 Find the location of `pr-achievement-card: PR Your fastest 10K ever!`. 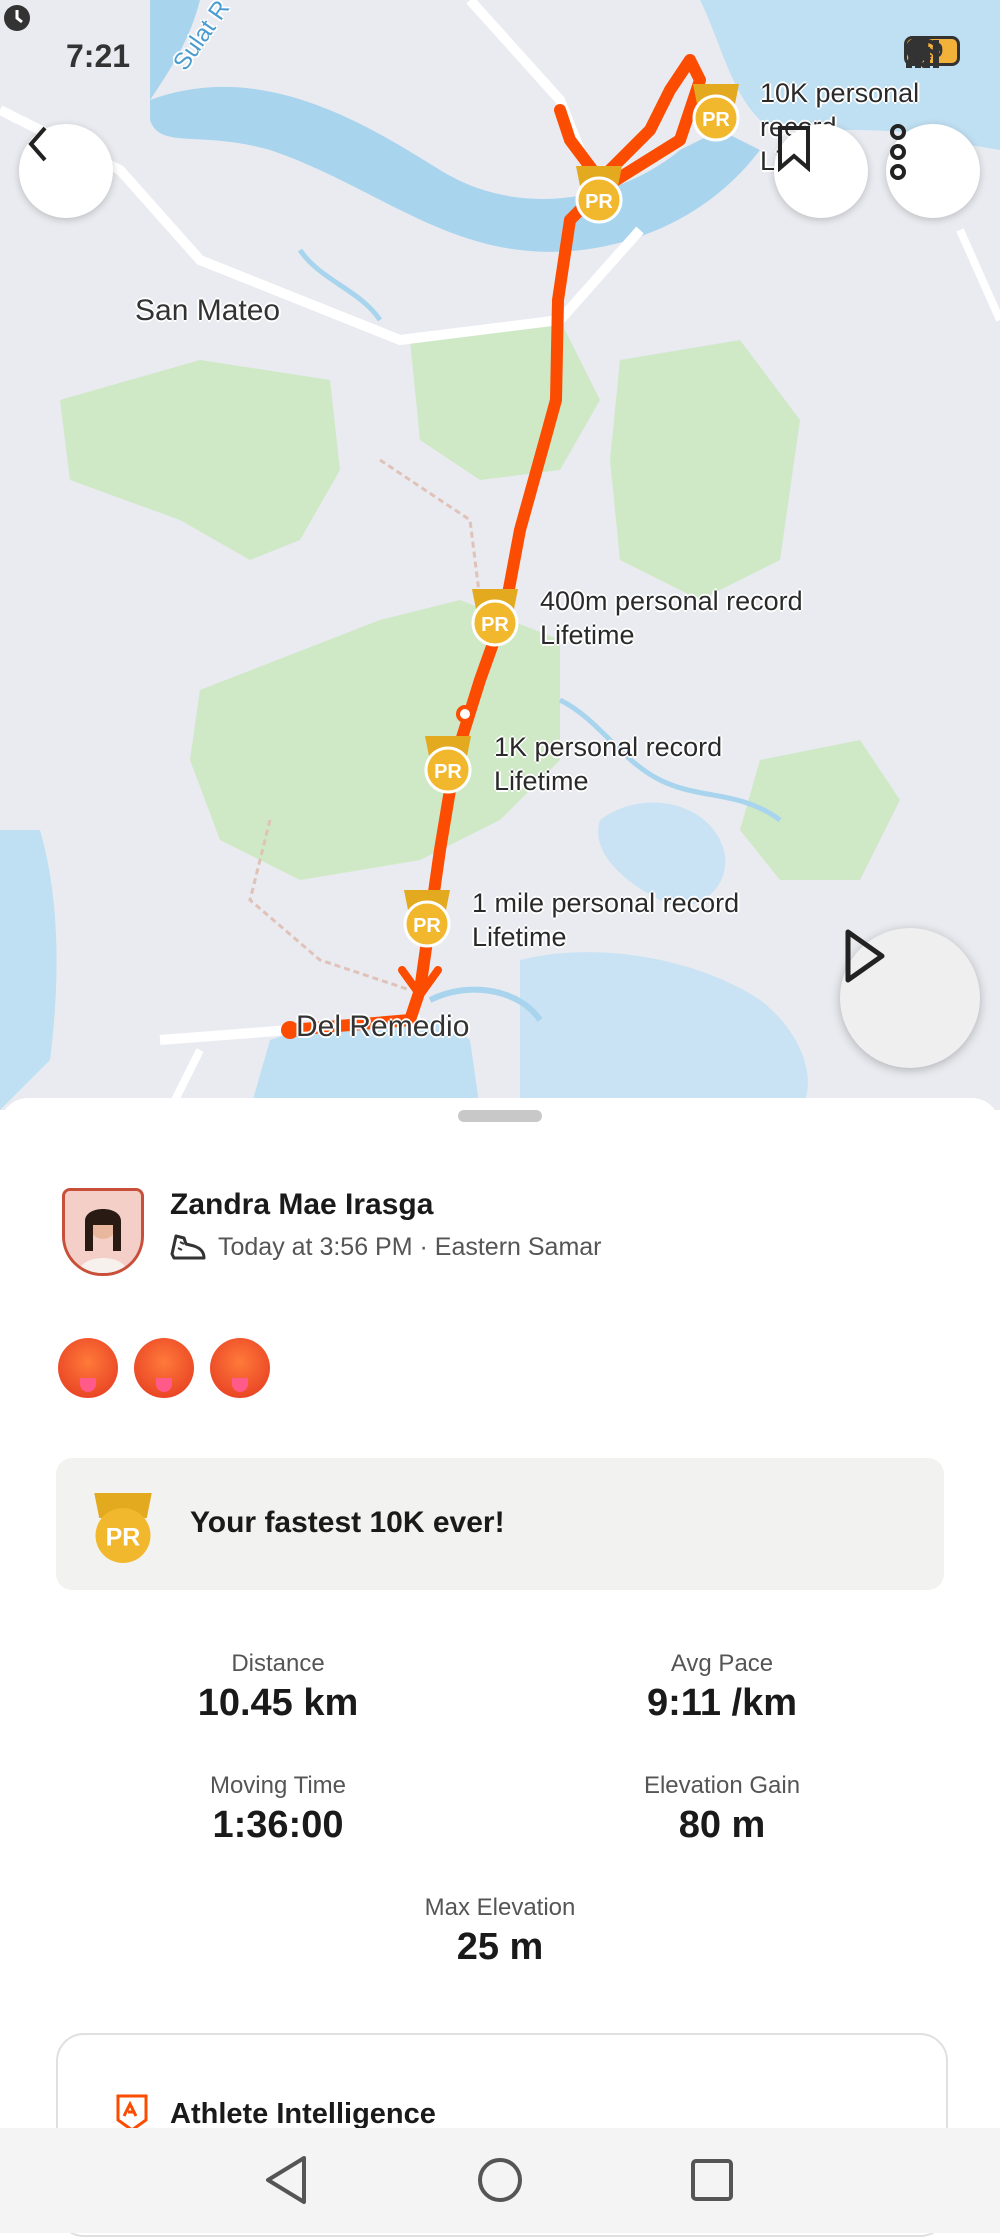

pr-achievement-card: PR Your fastest 10K ever! is located at coordinates (500, 1524).